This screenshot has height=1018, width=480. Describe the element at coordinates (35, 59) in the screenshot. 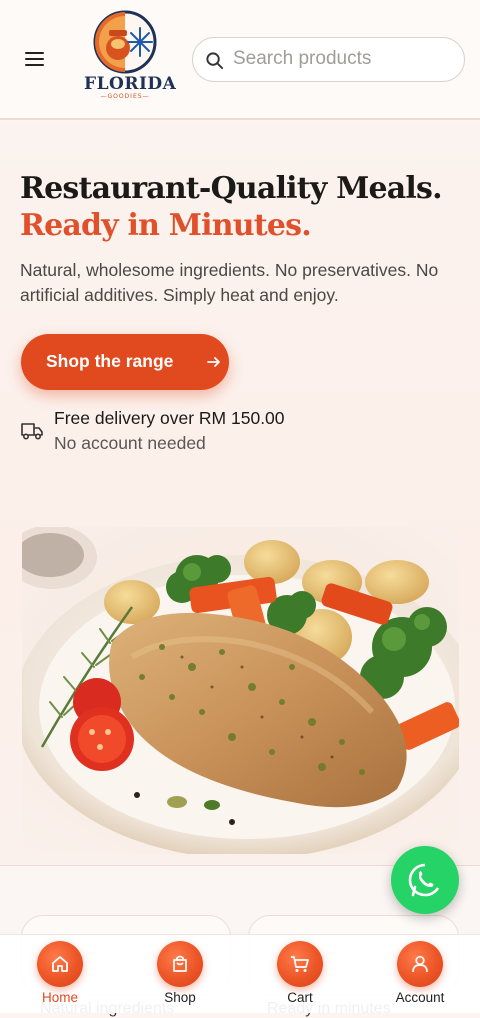

I see `menu-icon` at that location.